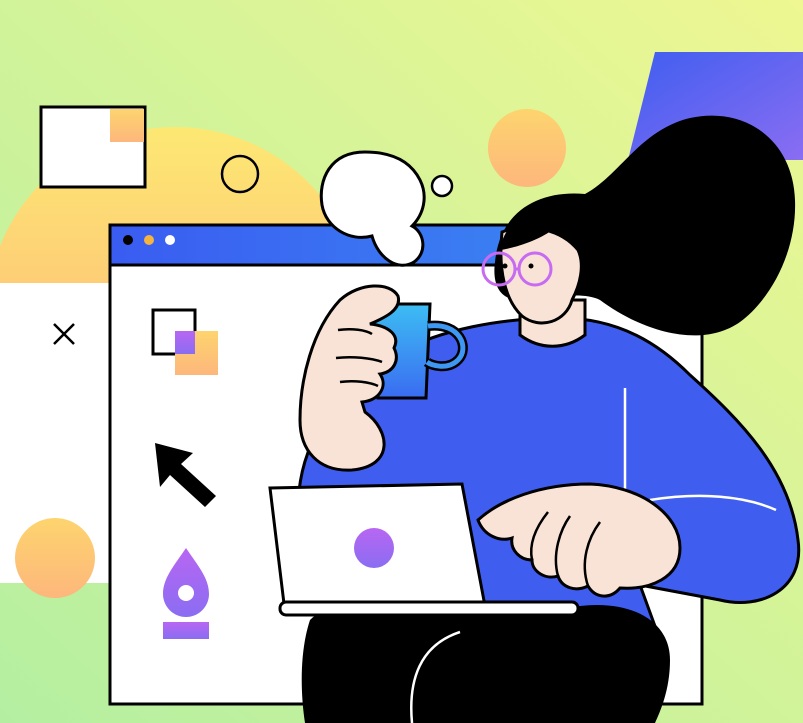 Image resolution: width=803 pixels, height=723 pixels. What do you see at coordinates (527, 148) in the screenshot?
I see `orange-dot` at bounding box center [527, 148].